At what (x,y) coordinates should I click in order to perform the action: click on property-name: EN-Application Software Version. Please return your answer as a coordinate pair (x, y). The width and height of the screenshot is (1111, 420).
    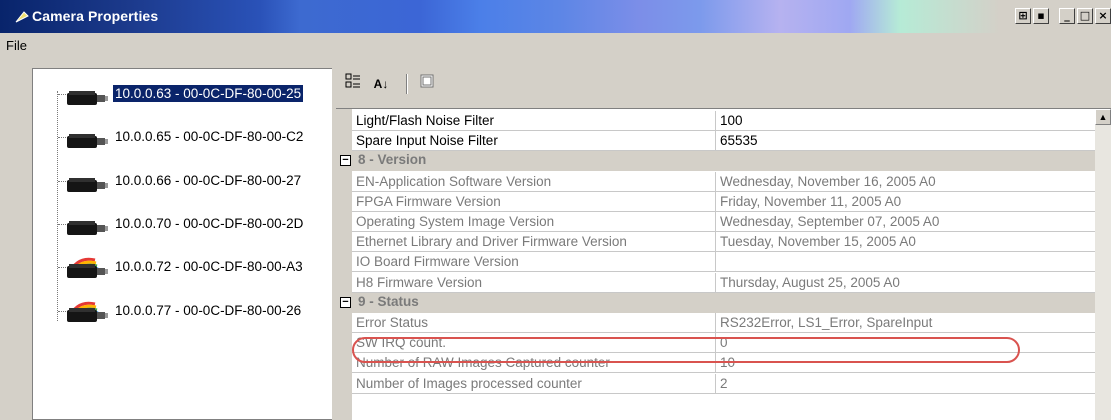
    Looking at the image, I should click on (534, 181).